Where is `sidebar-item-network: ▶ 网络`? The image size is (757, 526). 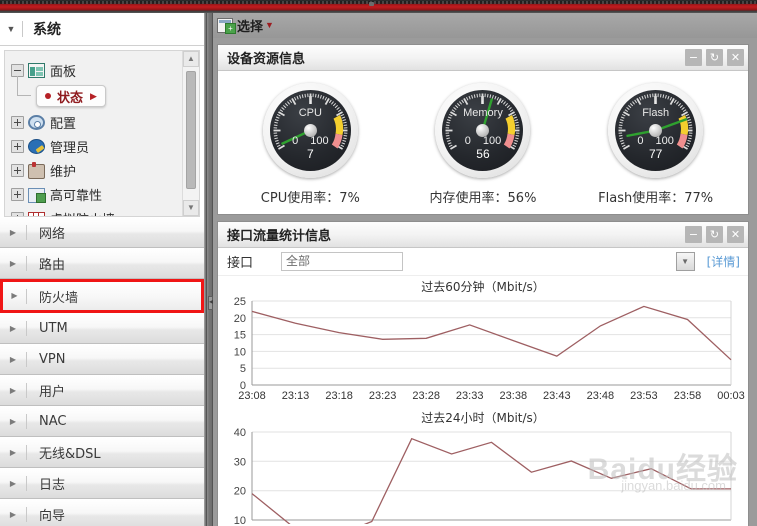
sidebar-item-network: ▶ 网络 is located at coordinates (102, 232).